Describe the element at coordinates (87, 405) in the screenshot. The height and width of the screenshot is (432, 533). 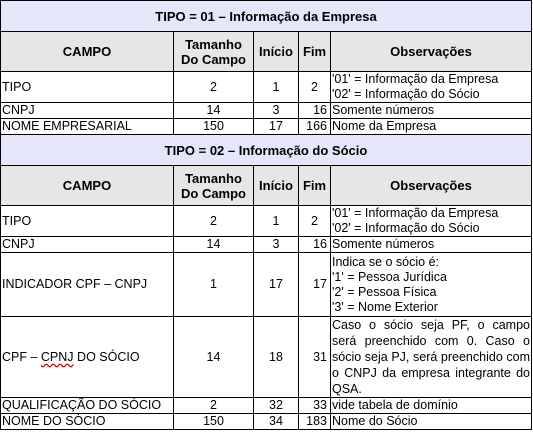
I see `campo: QUALIFICAÇÃO DO SÓCIO` at that location.